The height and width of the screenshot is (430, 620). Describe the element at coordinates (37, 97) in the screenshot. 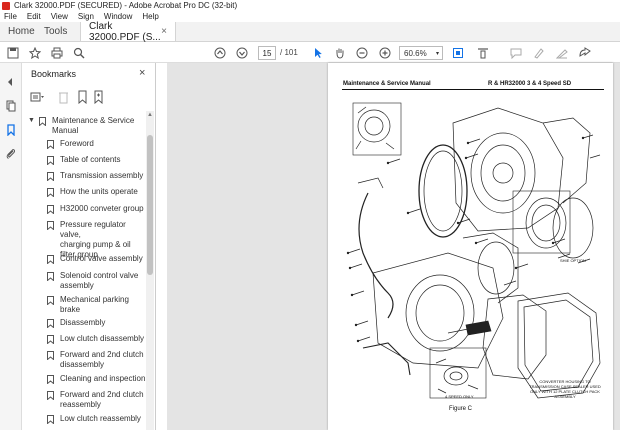

I see `bookmark-options-icon` at that location.